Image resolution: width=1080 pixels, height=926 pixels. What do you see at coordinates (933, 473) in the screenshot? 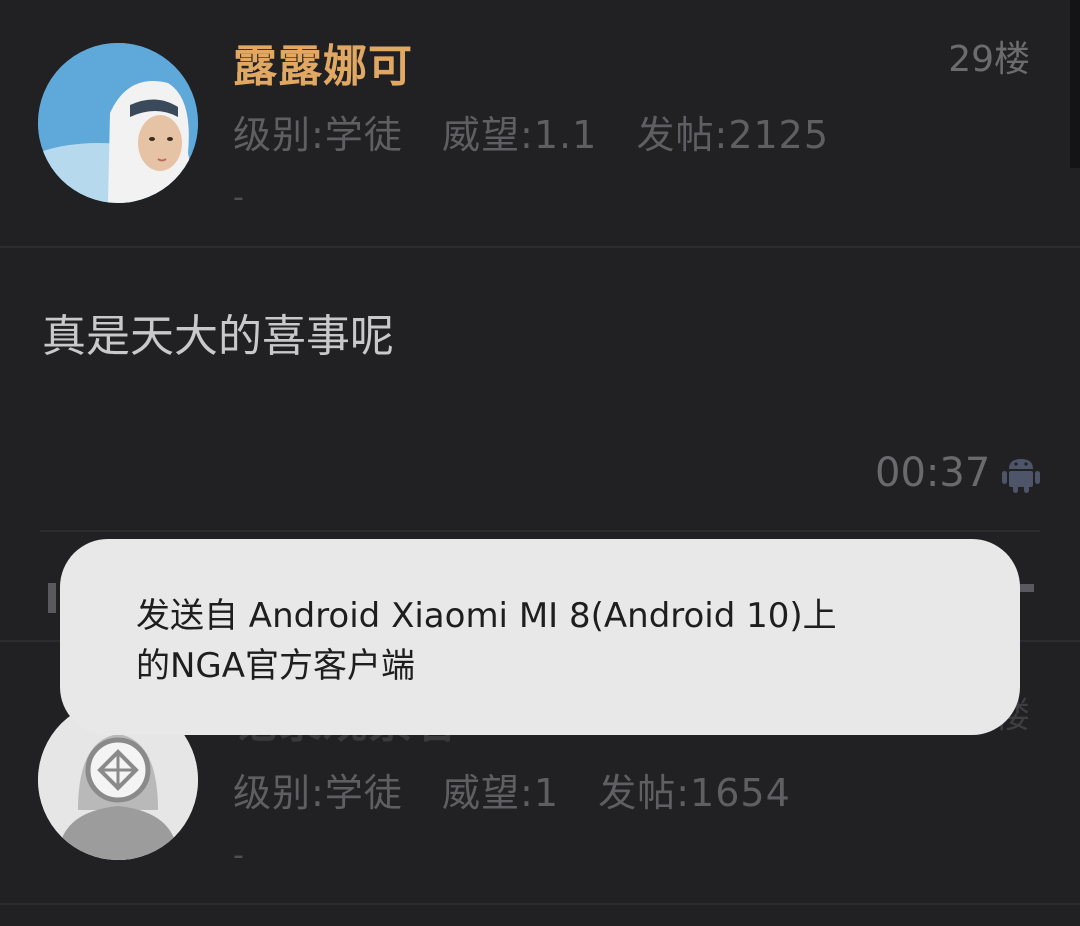
I see `post-time: 00:37` at bounding box center [933, 473].